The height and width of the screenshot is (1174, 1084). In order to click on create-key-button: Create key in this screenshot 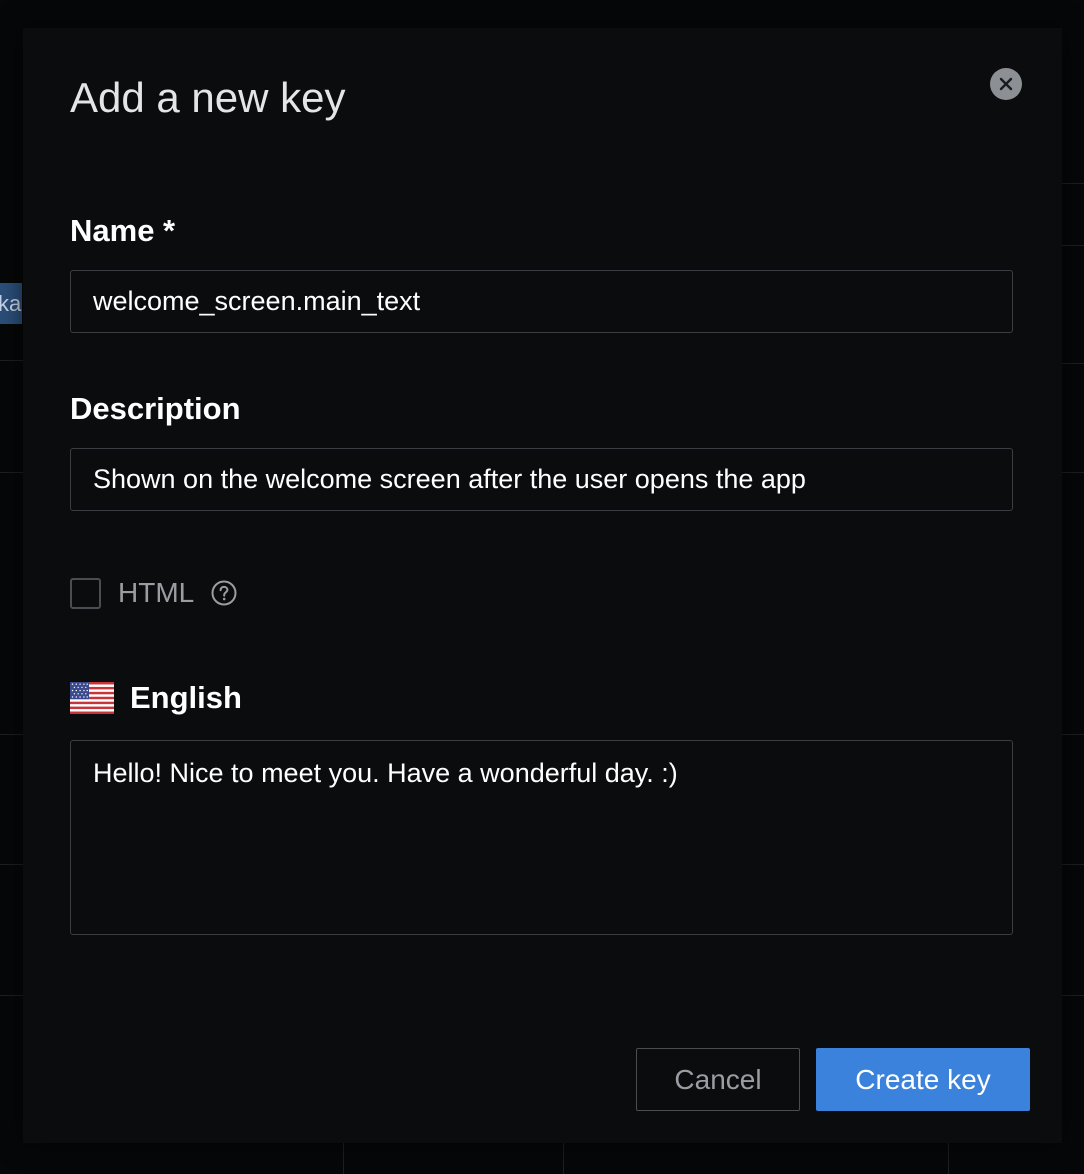, I will do `click(923, 1079)`.